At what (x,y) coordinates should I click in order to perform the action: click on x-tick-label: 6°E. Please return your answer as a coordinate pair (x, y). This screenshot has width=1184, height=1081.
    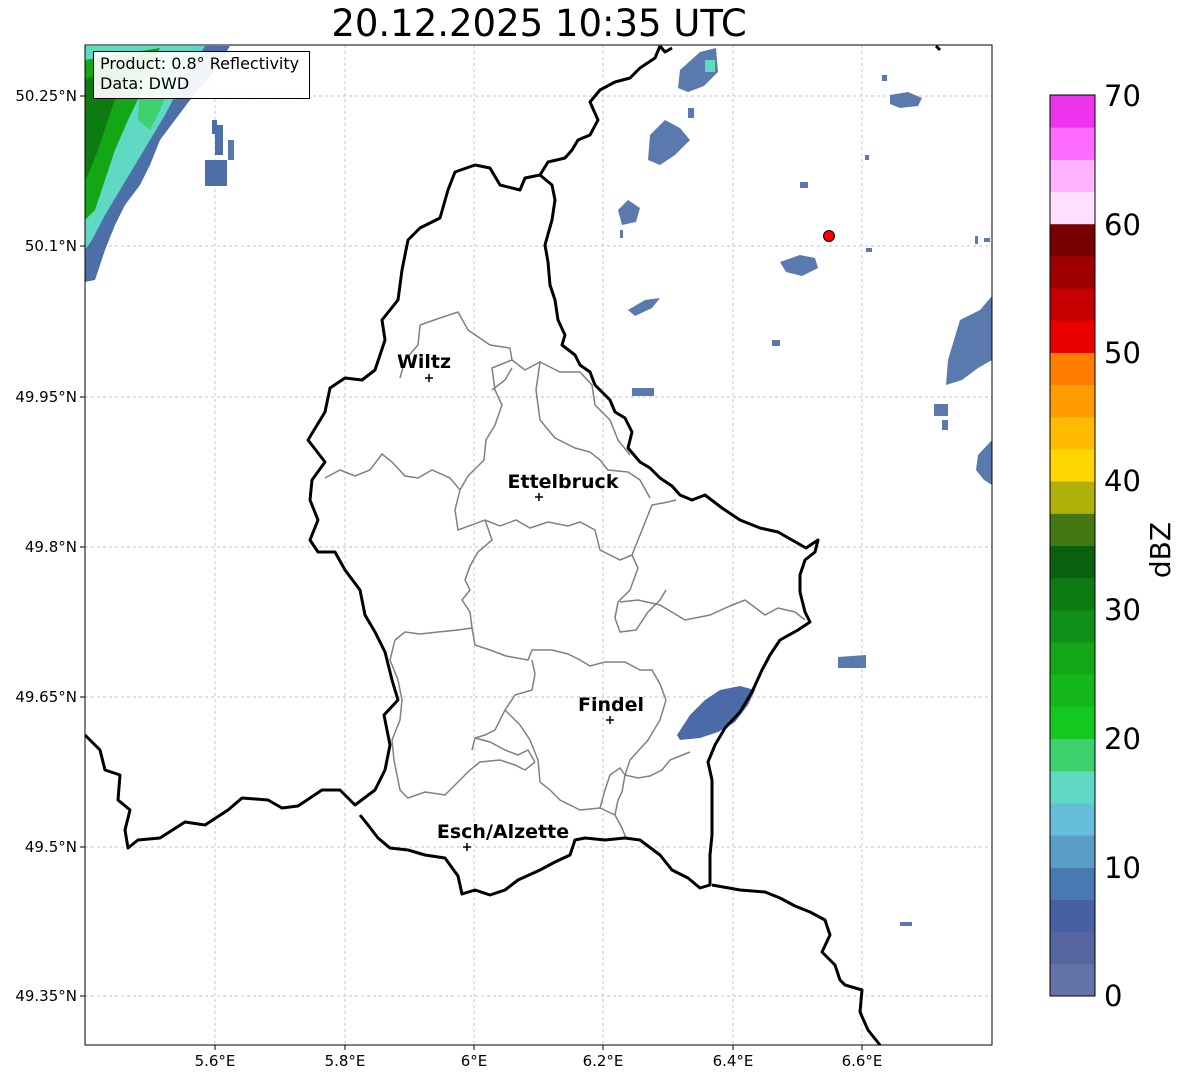
    Looking at the image, I should click on (474, 1061).